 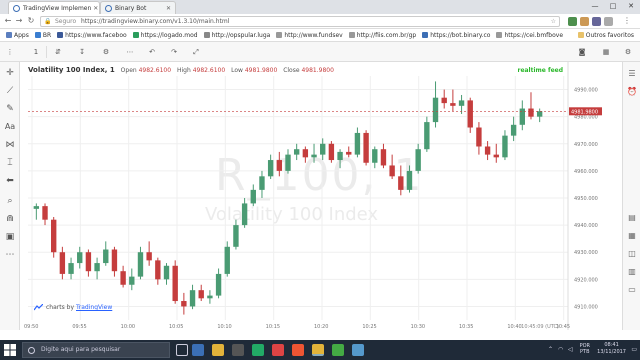 What do you see at coordinates (632, 218) in the screenshot?
I see `data-window-icon: ▤` at bounding box center [632, 218].